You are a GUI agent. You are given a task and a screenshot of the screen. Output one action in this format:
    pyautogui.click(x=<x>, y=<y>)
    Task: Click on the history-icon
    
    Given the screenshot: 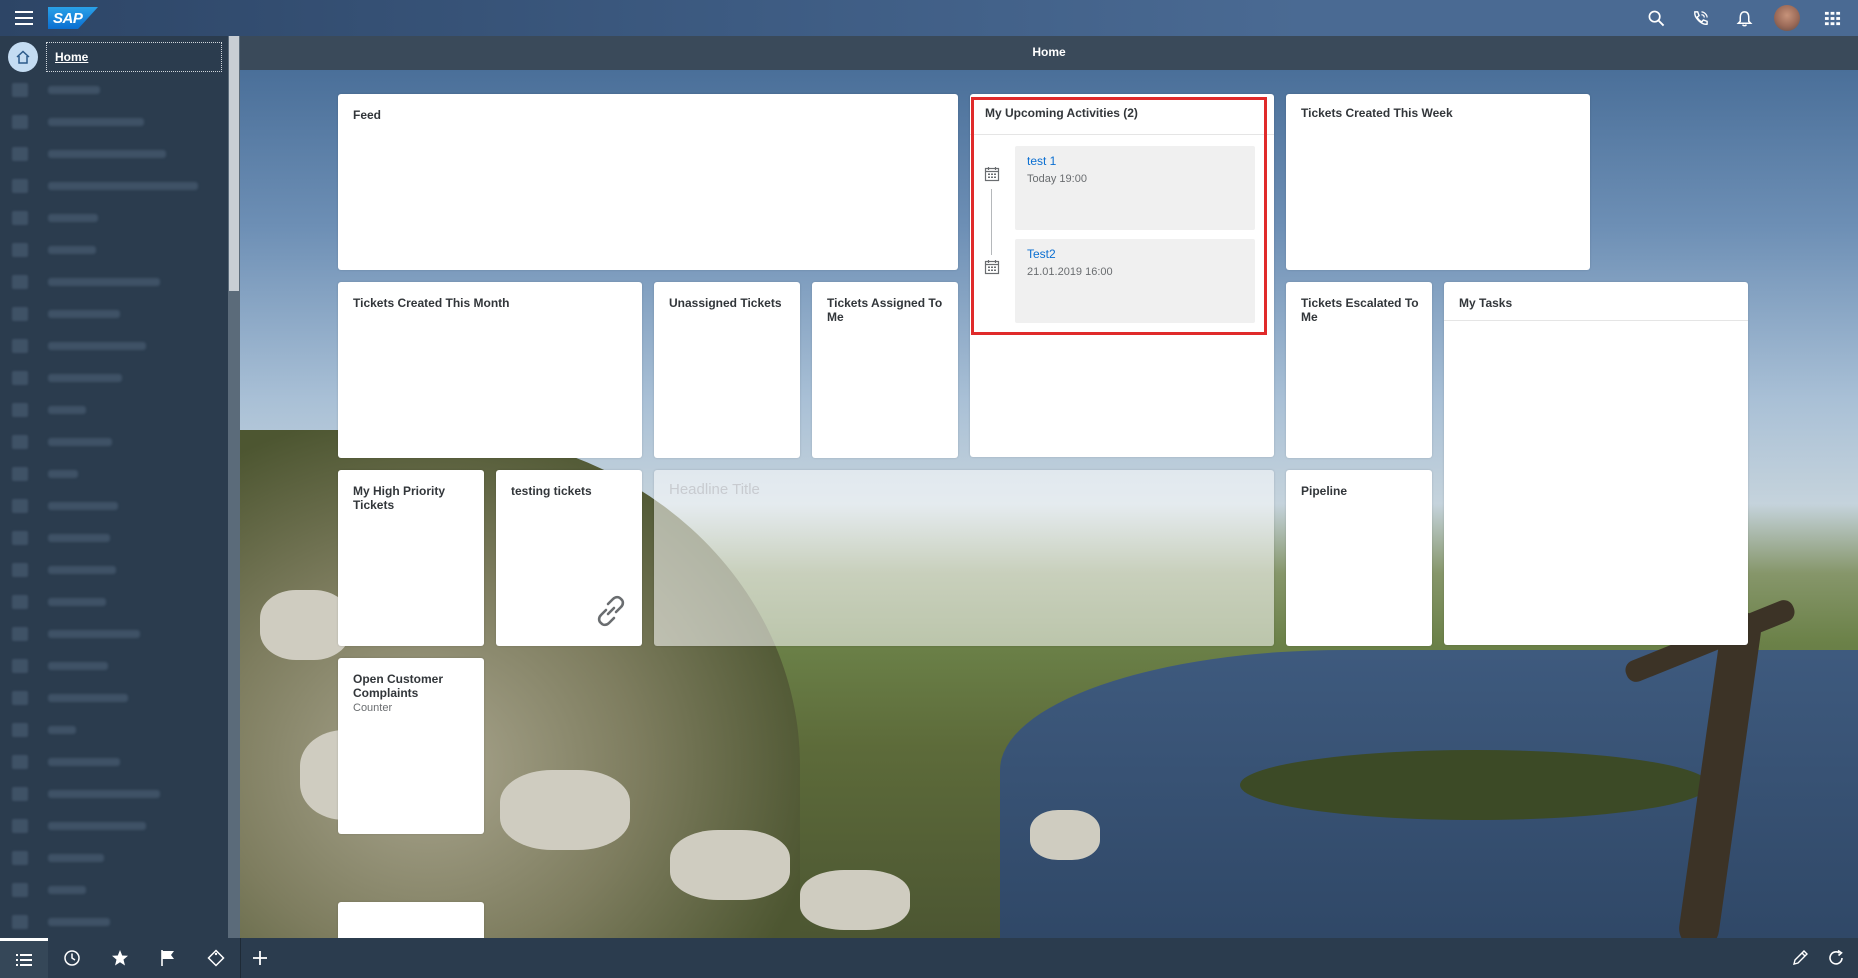 What is the action you would take?
    pyautogui.click(x=72, y=958)
    